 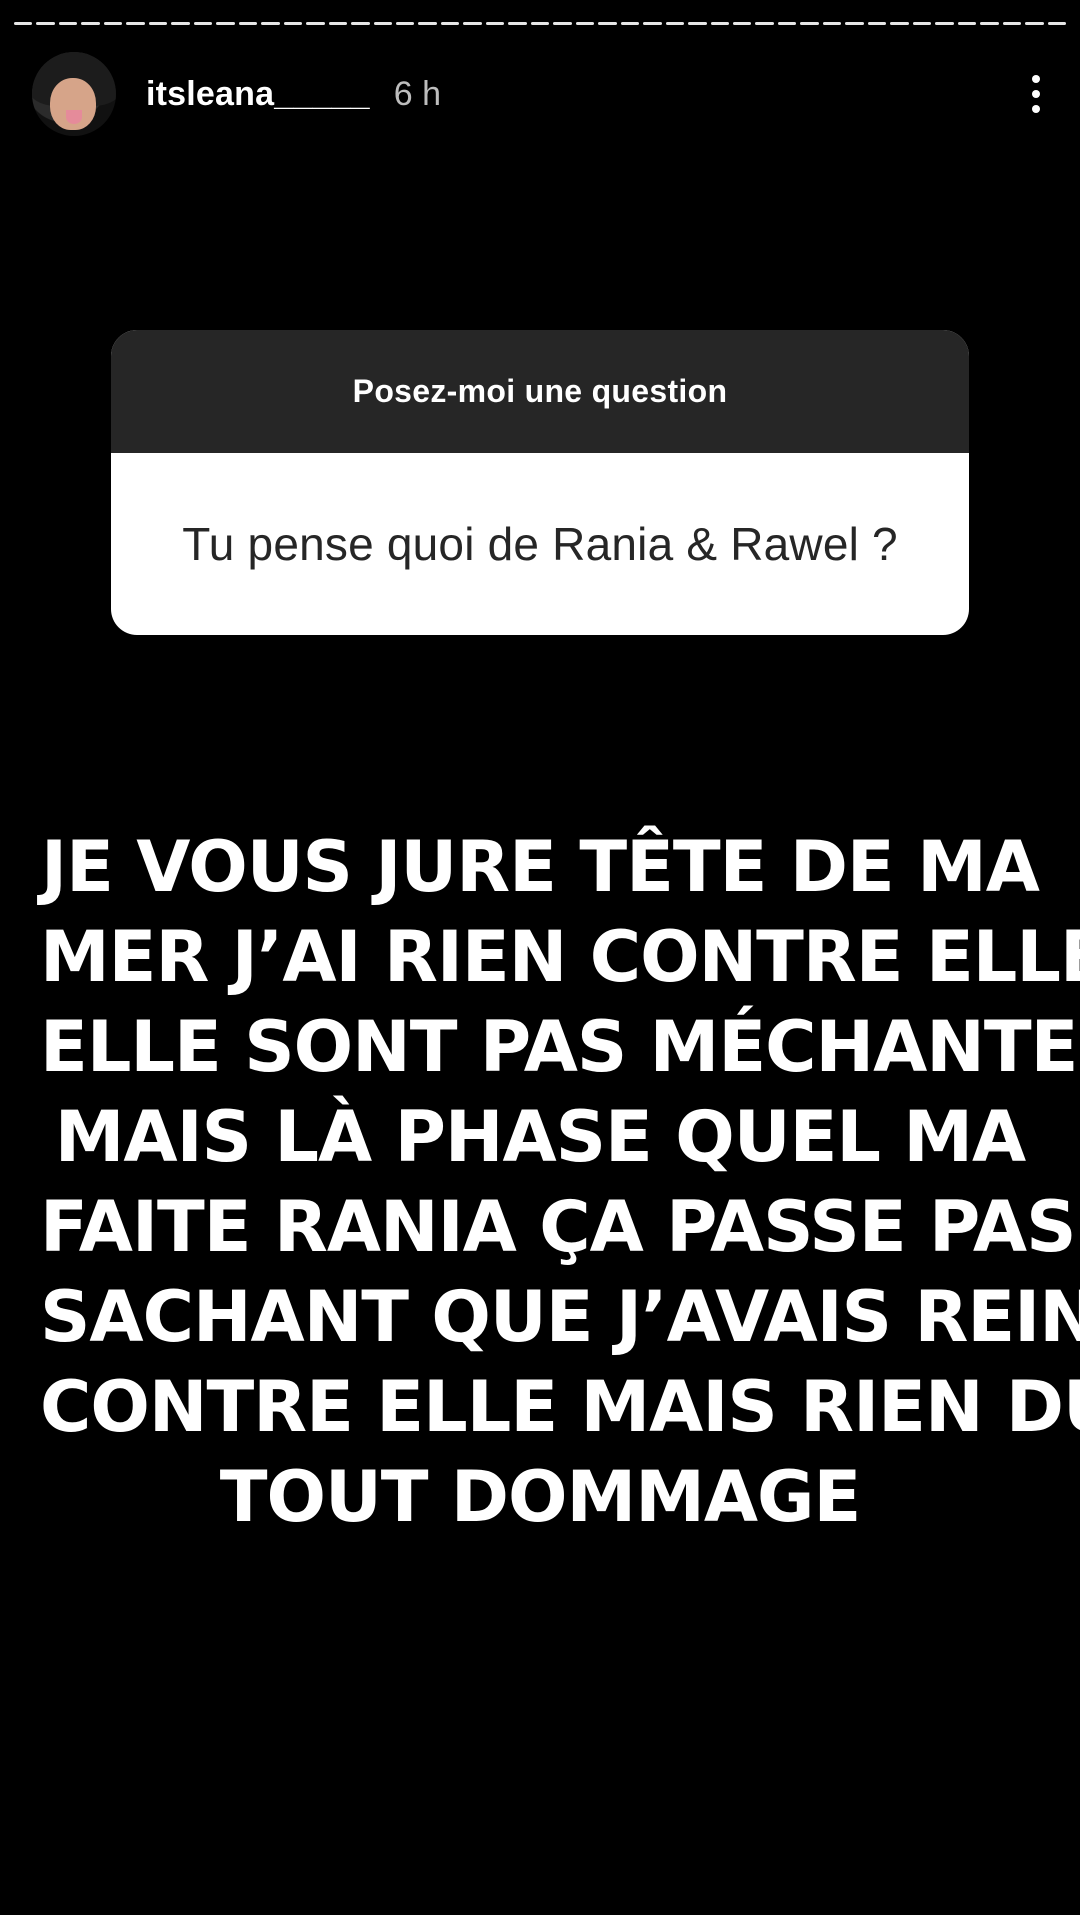 I want to click on caption-line: TOUT DOMMAGE, so click(x=540, y=1497).